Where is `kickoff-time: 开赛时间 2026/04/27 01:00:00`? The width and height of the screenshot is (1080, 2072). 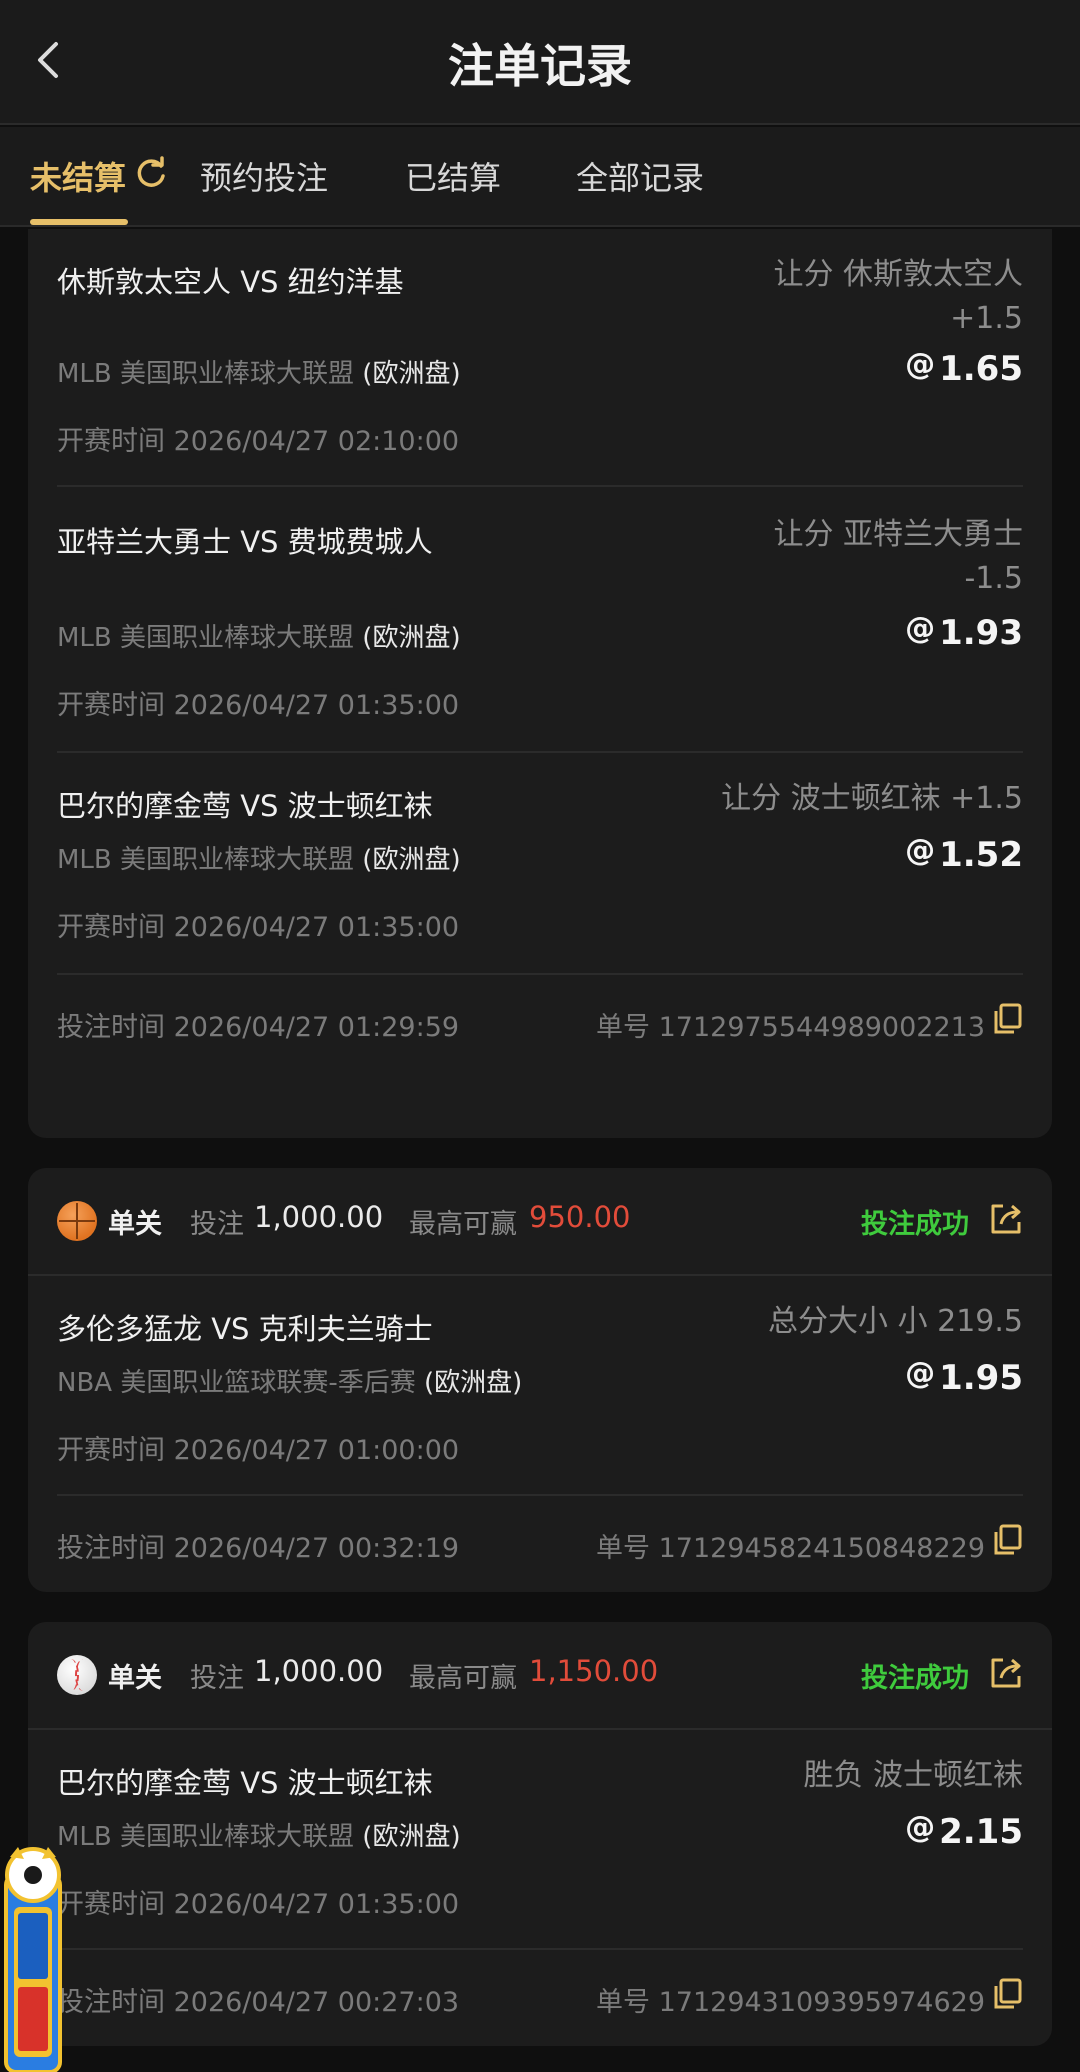
kickoff-time: 开赛时间 2026/04/27 01:00:00 is located at coordinates (258, 1450).